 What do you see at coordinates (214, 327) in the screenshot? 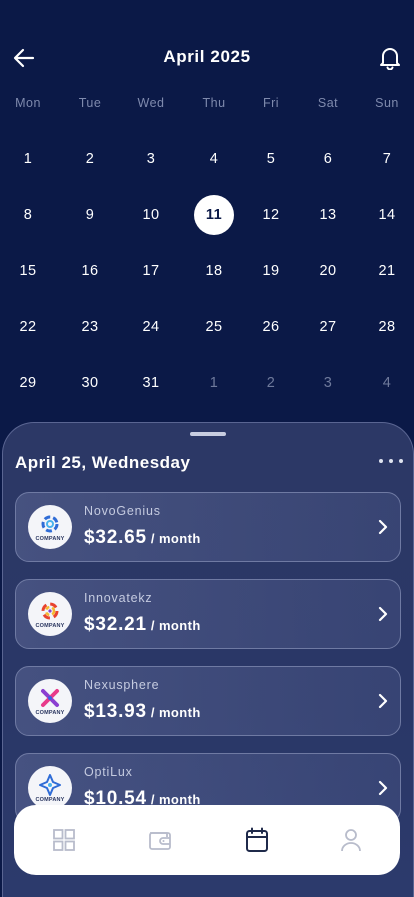
I see `calendar-day: 25` at bounding box center [214, 327].